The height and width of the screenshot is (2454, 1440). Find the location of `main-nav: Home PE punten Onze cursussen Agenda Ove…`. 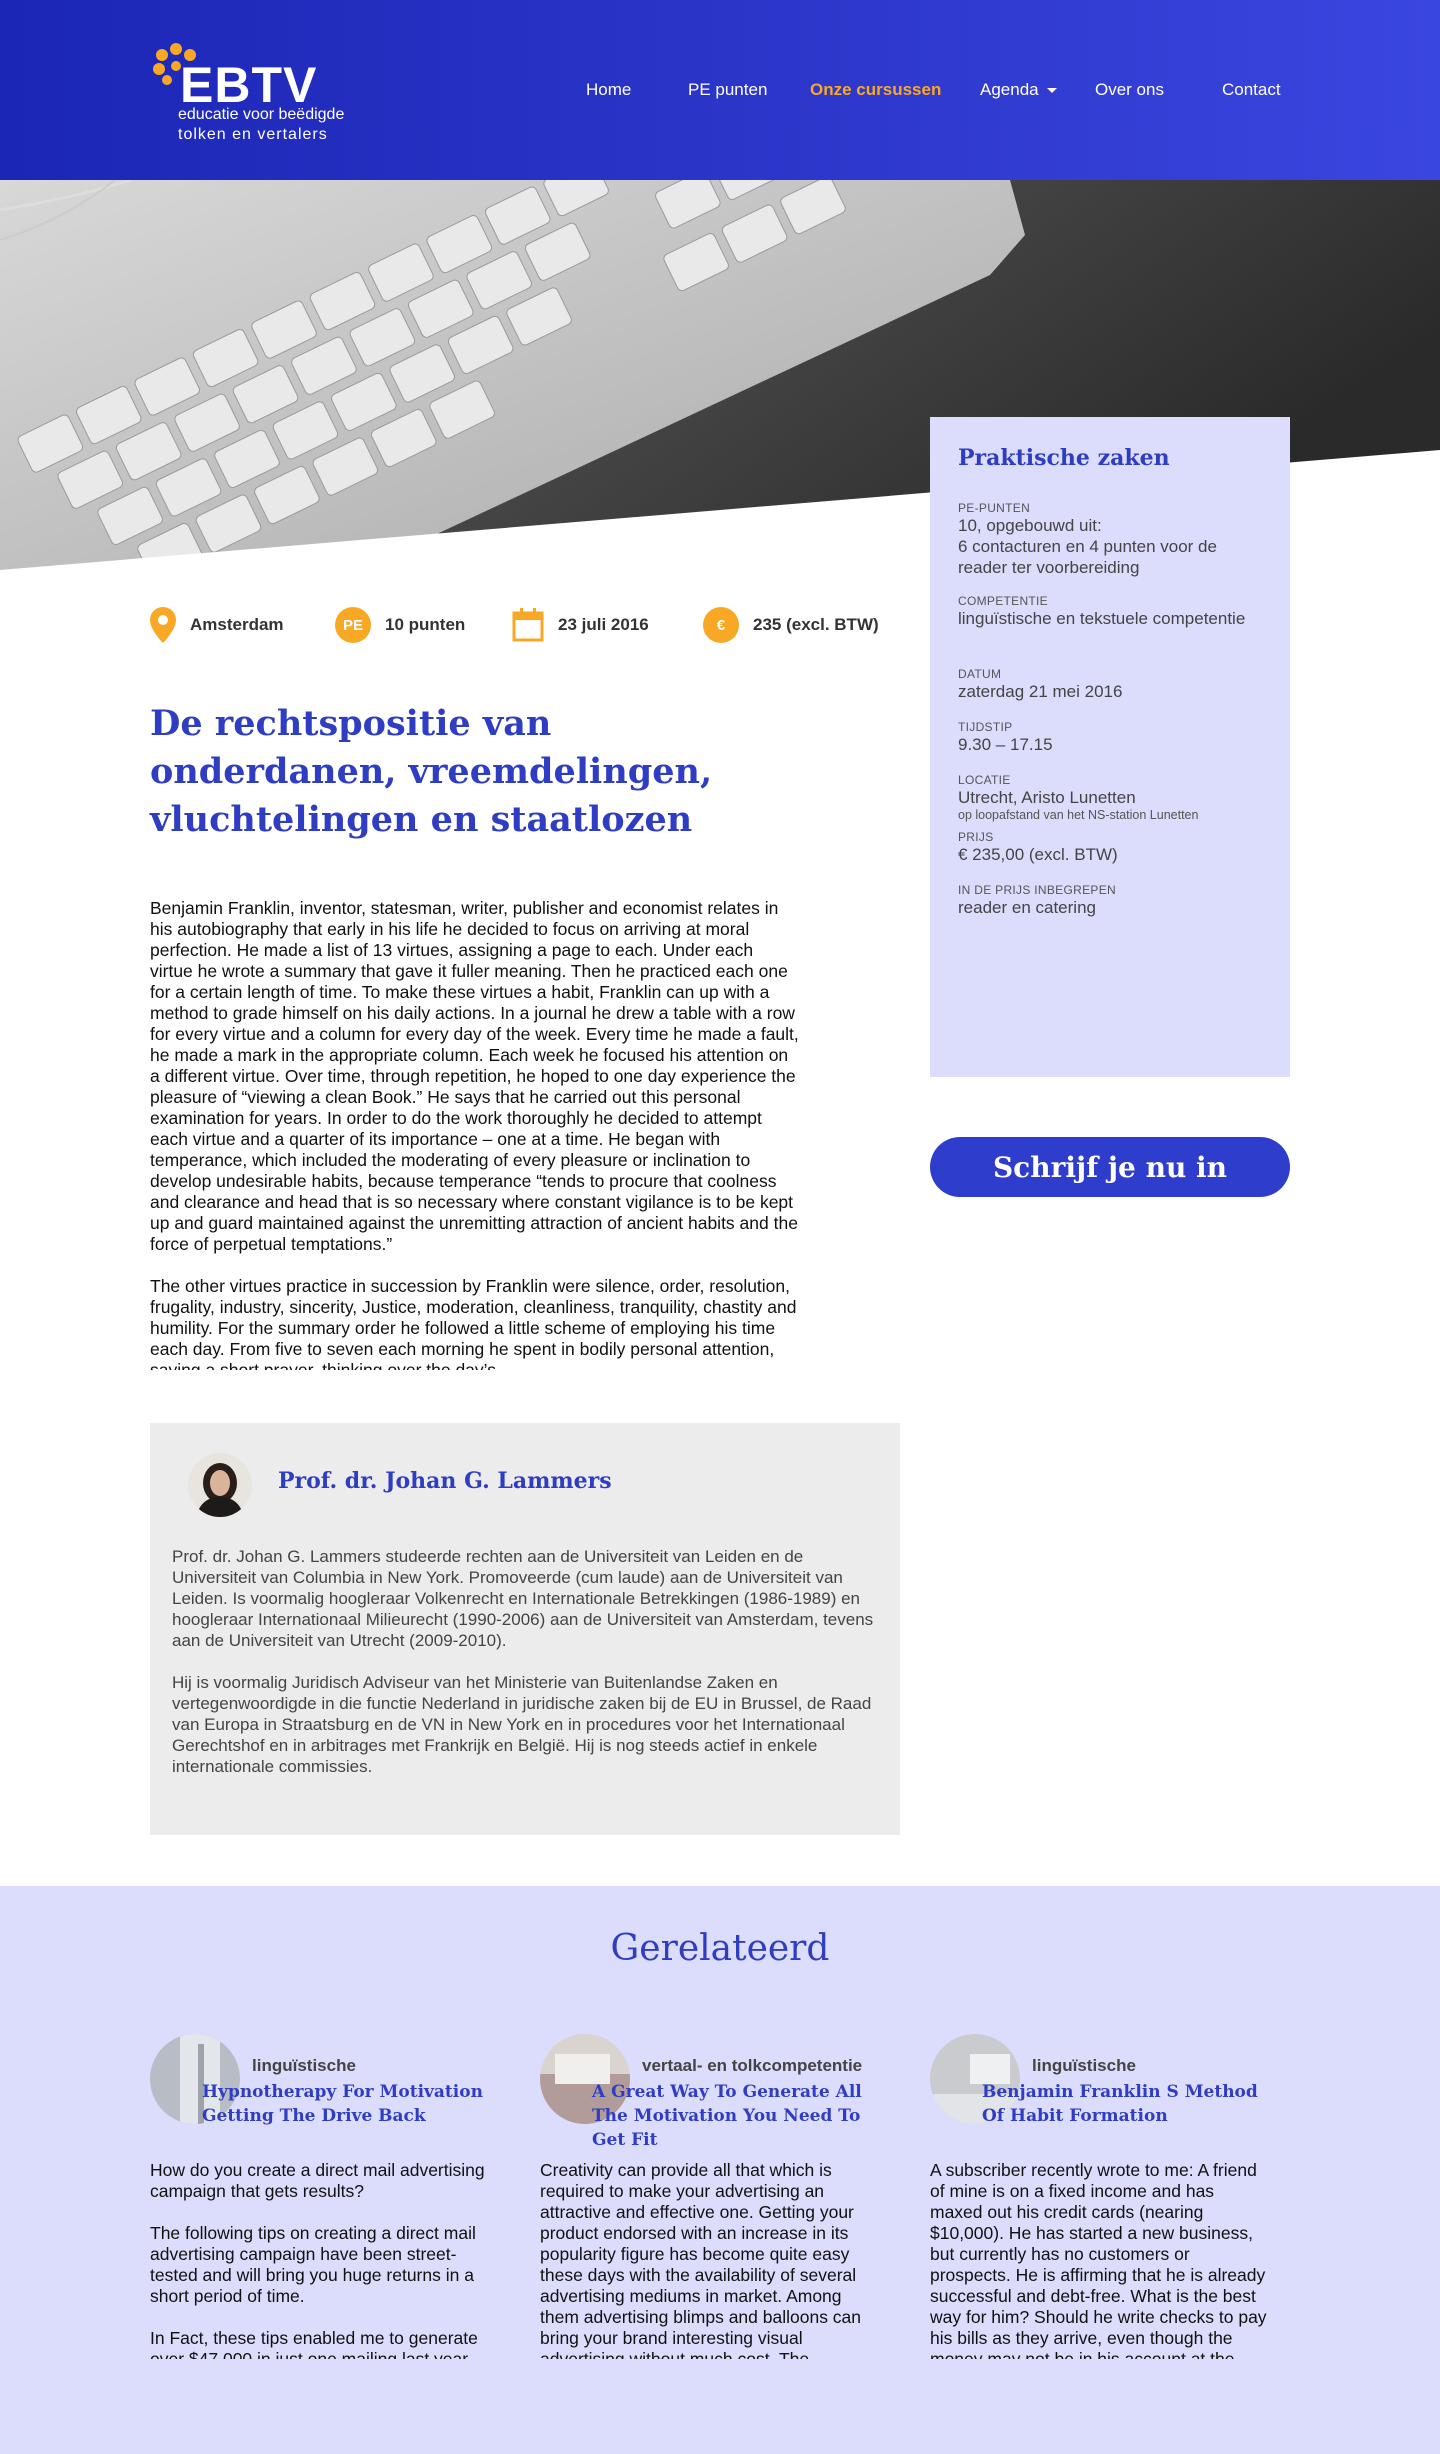

main-nav: Home PE punten Onze cursussen Agenda Ove… is located at coordinates (720, 91).